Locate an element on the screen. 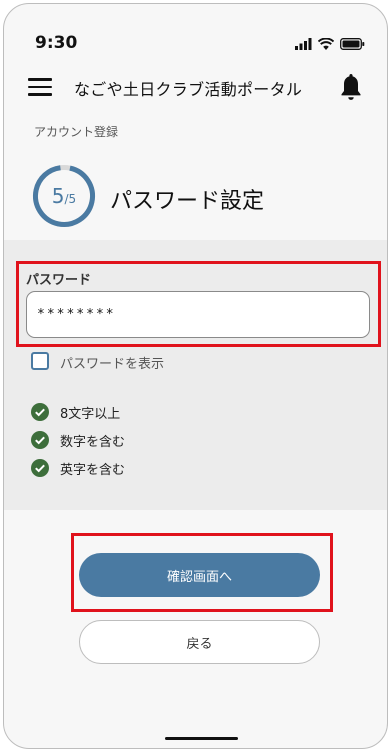 This screenshot has width=391, height=752. show-password-label: パスワードを表示 is located at coordinates (112, 362).